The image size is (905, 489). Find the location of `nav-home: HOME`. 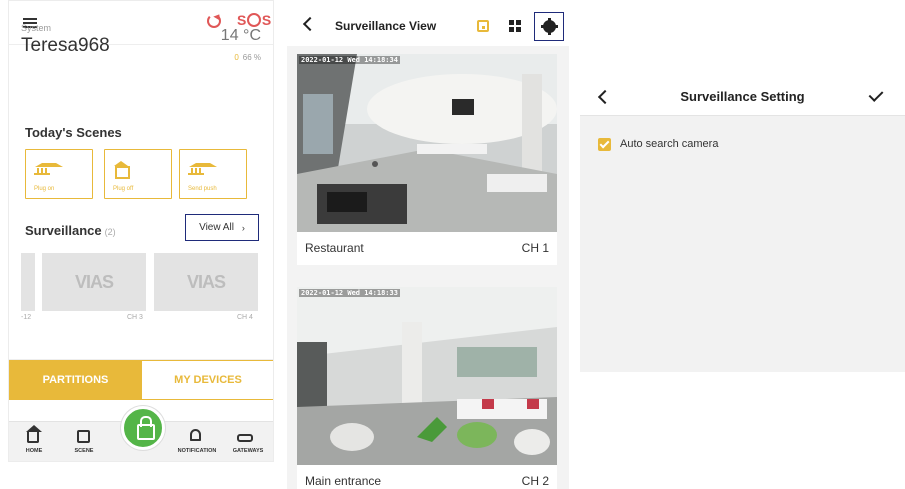

nav-home: HOME is located at coordinates (34, 439).